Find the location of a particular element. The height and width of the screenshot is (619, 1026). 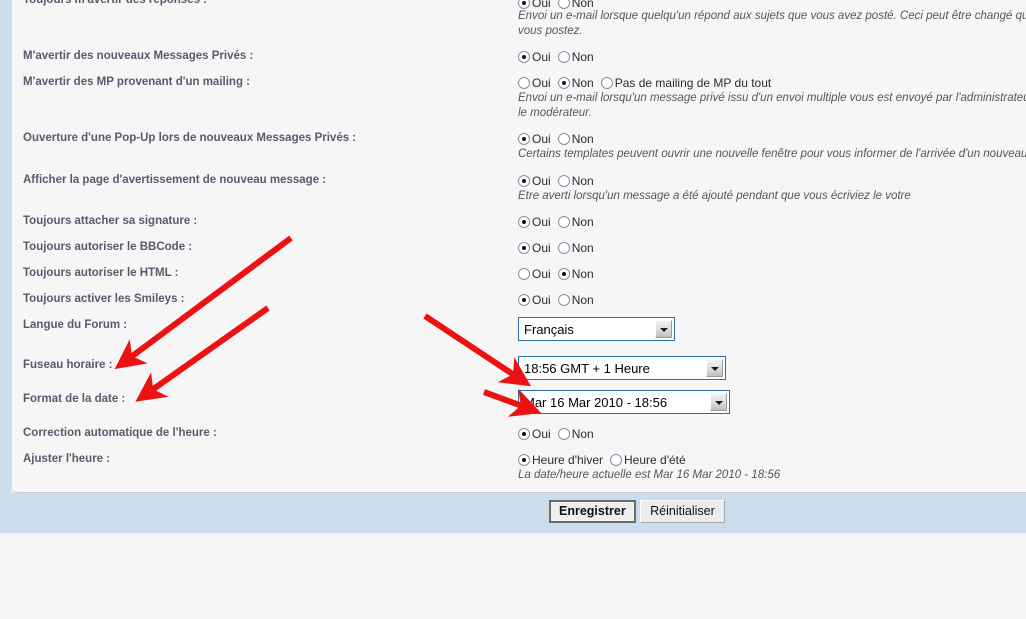

select-timezone: 18:56 GMT + 1 Heure is located at coordinates (622, 368).